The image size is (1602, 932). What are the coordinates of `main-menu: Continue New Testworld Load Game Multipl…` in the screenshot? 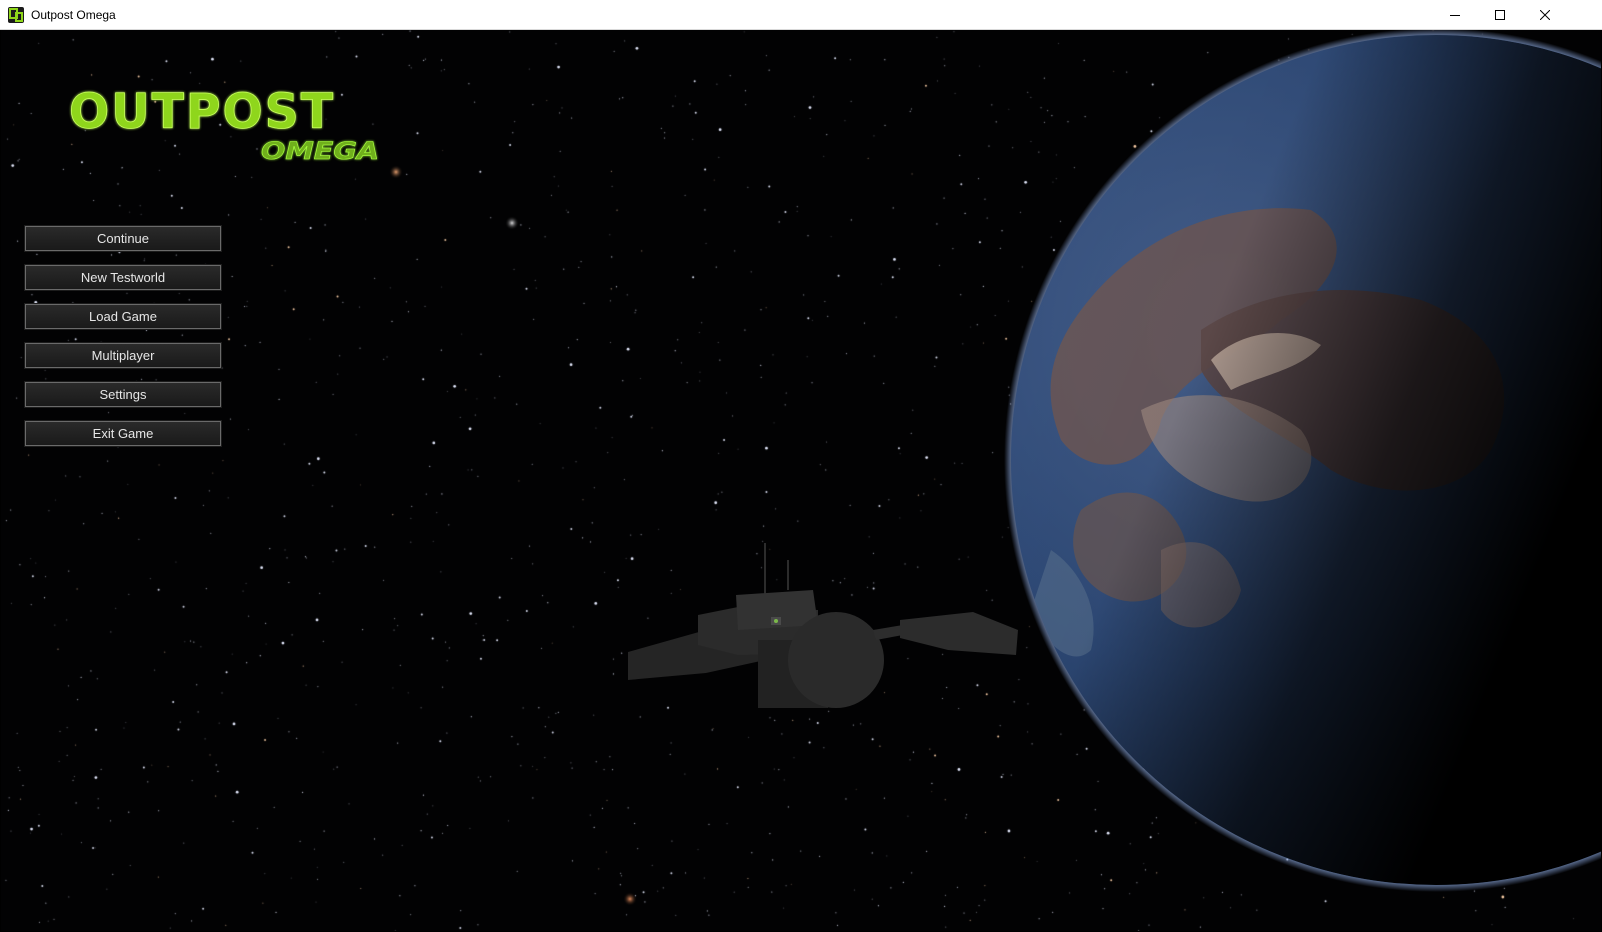 It's located at (123, 342).